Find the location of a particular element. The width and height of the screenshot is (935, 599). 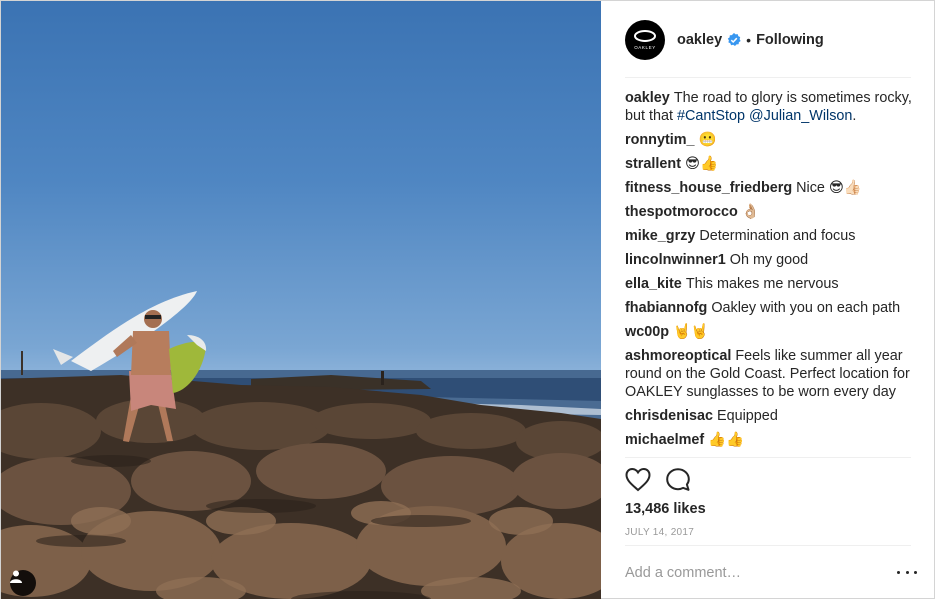

hashtag-link: #CantStop is located at coordinates (711, 116).